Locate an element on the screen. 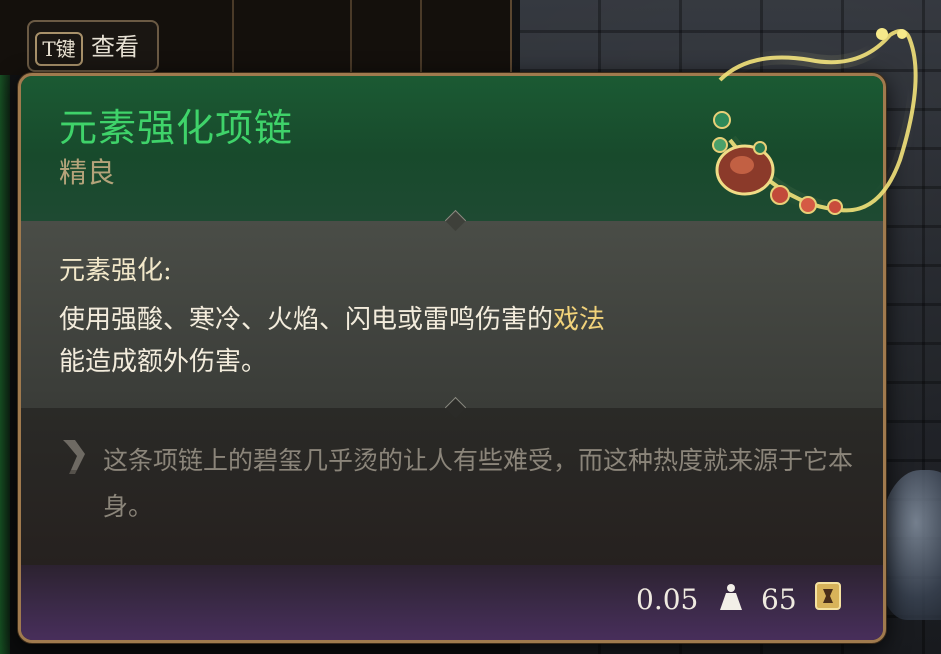  quill-icon is located at coordinates (74, 457).